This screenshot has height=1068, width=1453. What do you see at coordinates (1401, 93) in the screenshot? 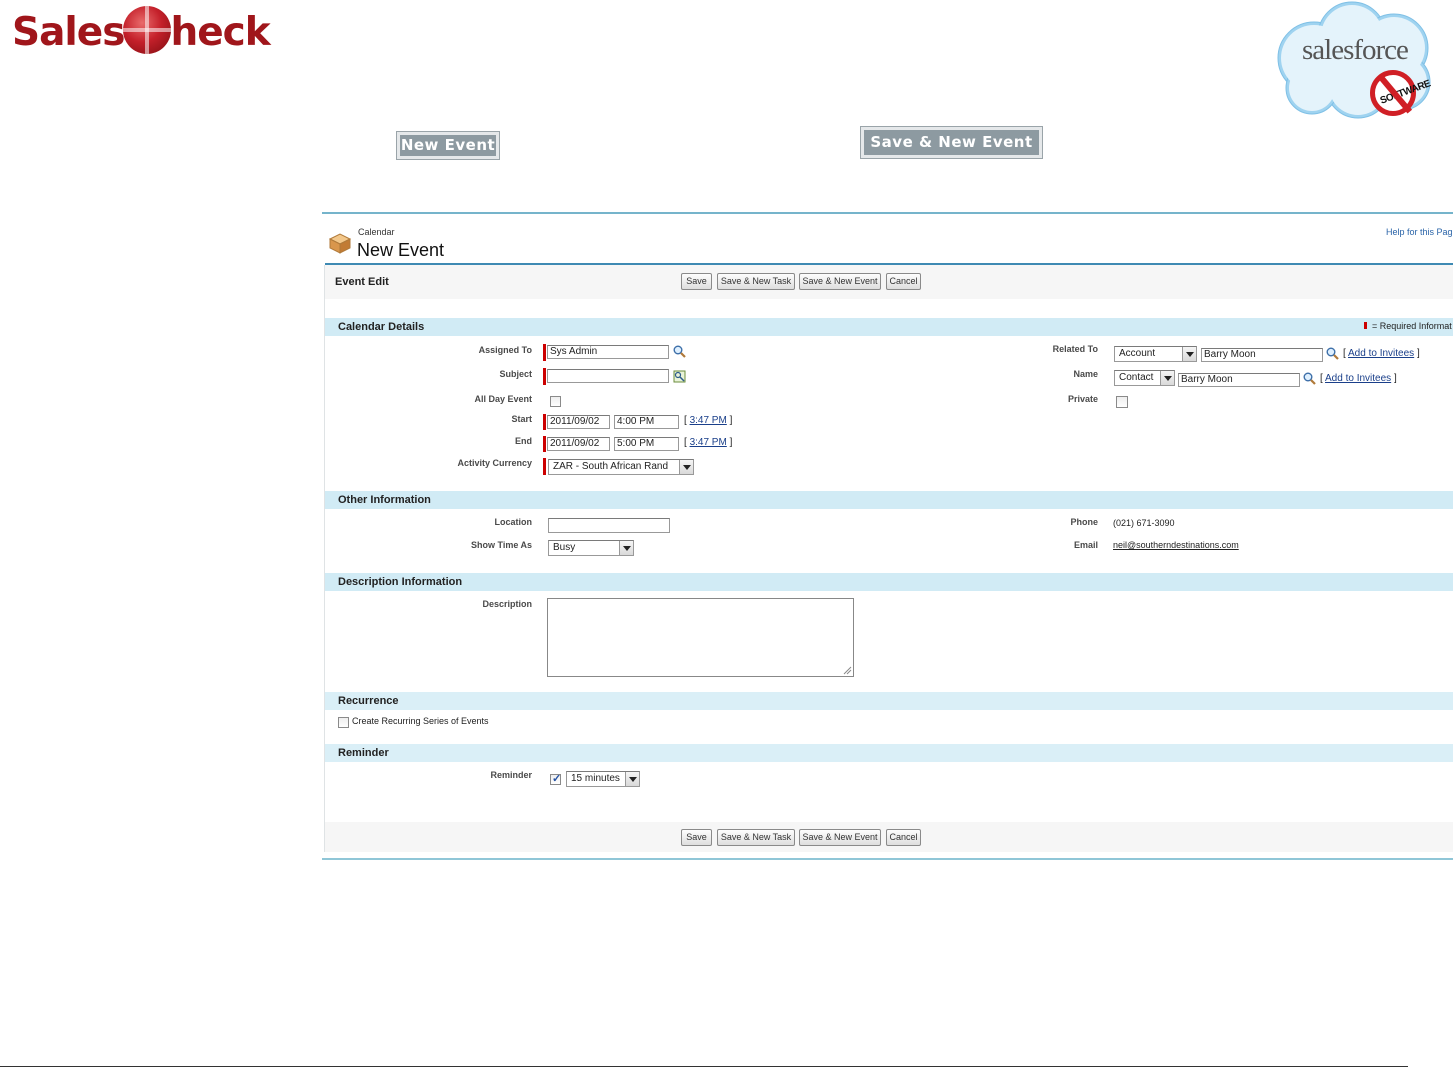
I see `no-sign-icon: SOFTWARE` at bounding box center [1401, 93].